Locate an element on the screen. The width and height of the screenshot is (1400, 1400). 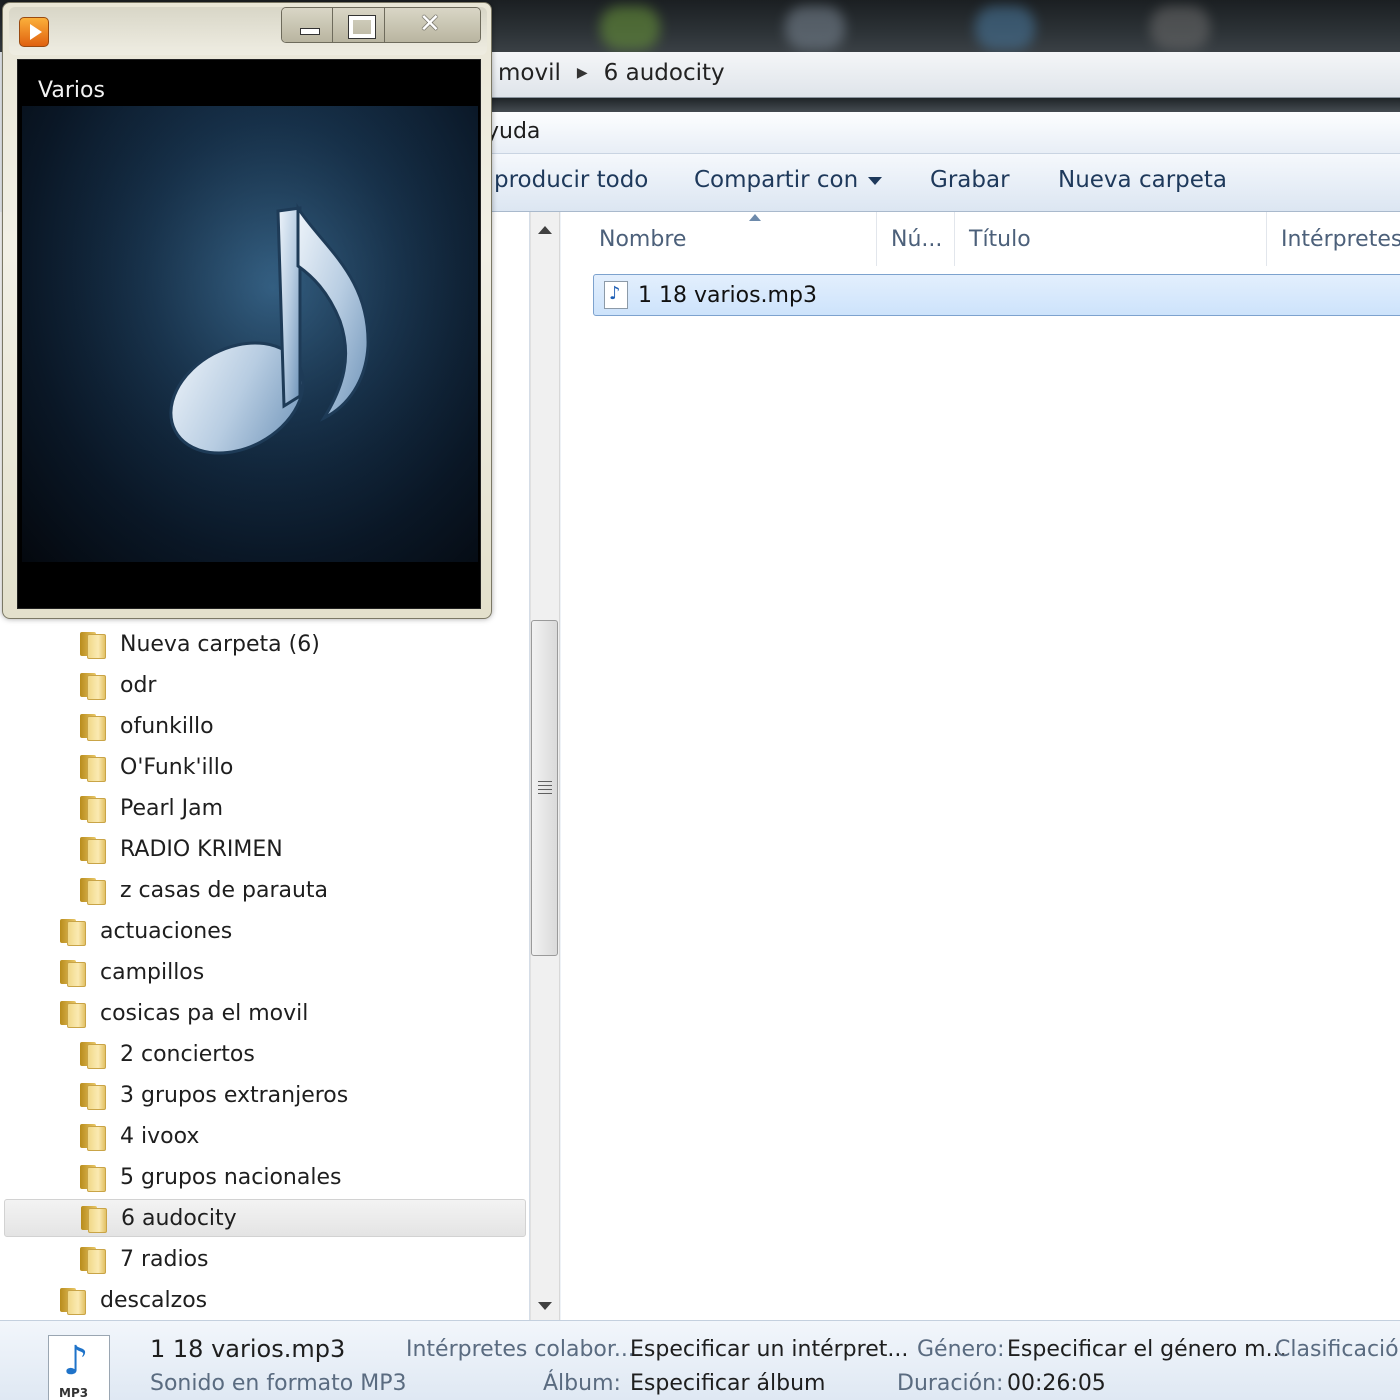
nav-folder-label: 5 grupos nacionales is located at coordinates (231, 1177).